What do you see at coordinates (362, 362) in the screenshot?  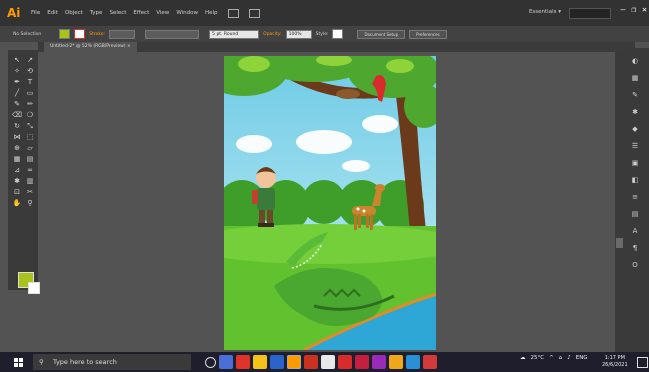 I see `opera-icon` at bounding box center [362, 362].